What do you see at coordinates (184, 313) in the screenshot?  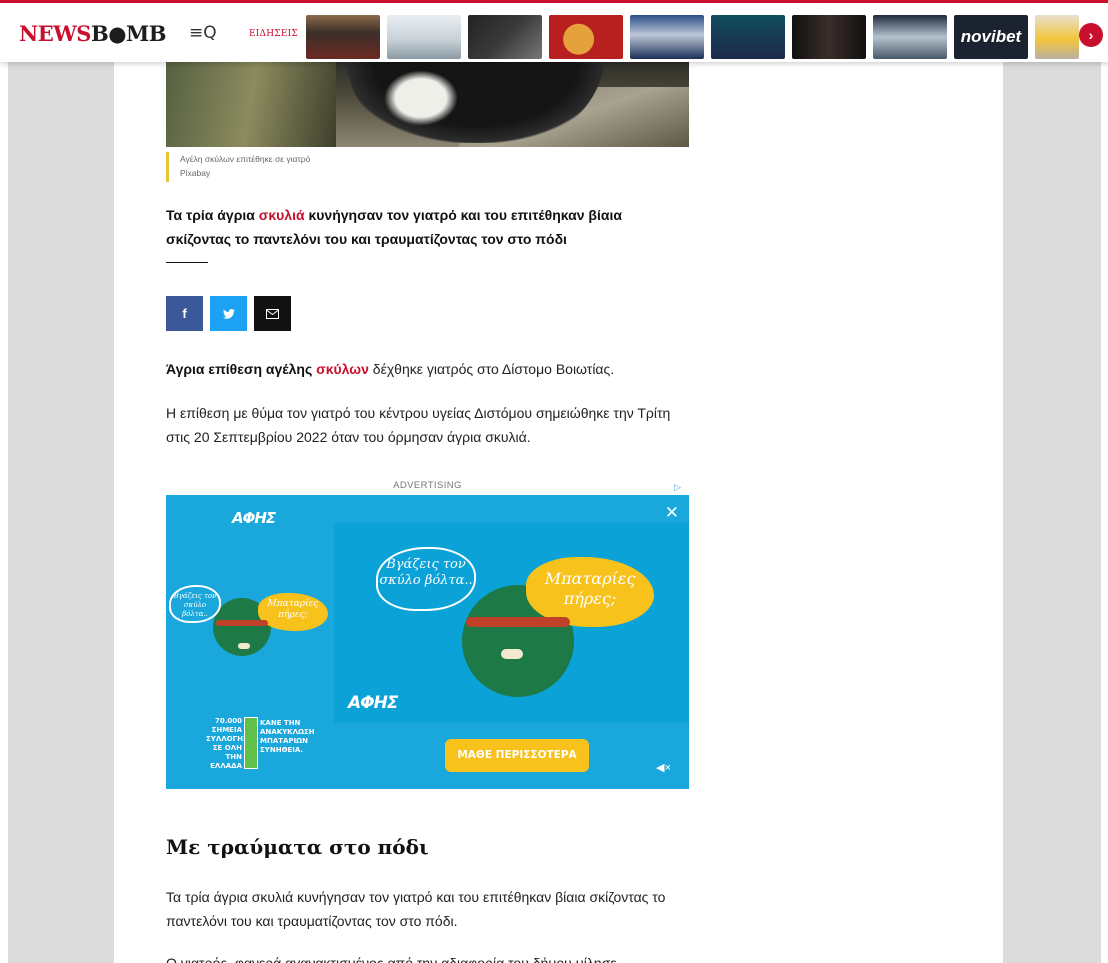 I see `facebook-share-button: f` at bounding box center [184, 313].